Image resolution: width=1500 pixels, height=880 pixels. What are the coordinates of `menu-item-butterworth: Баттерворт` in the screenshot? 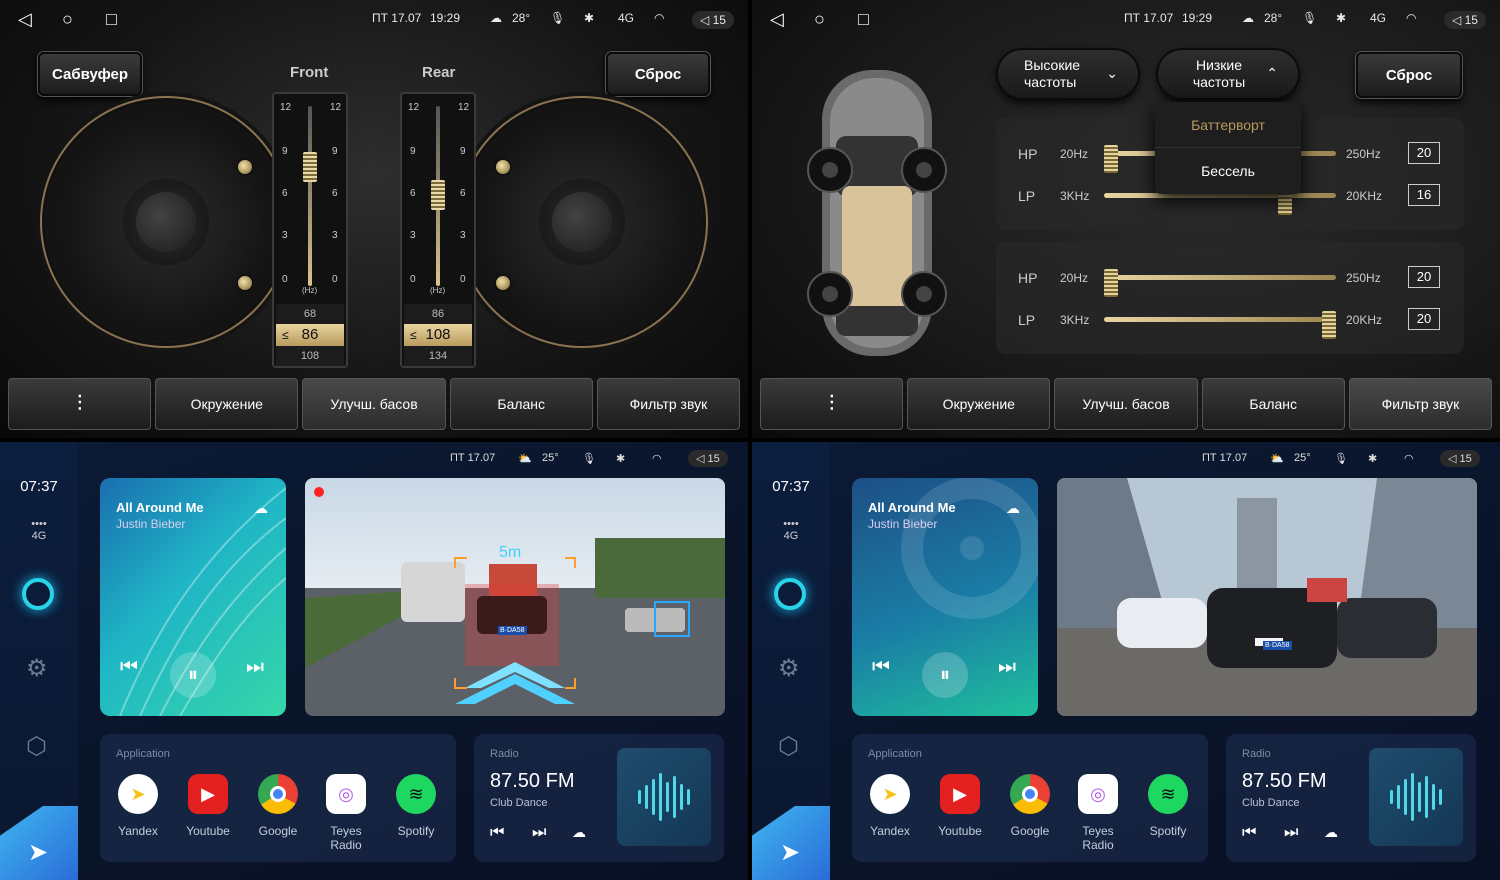 It's located at (1228, 125).